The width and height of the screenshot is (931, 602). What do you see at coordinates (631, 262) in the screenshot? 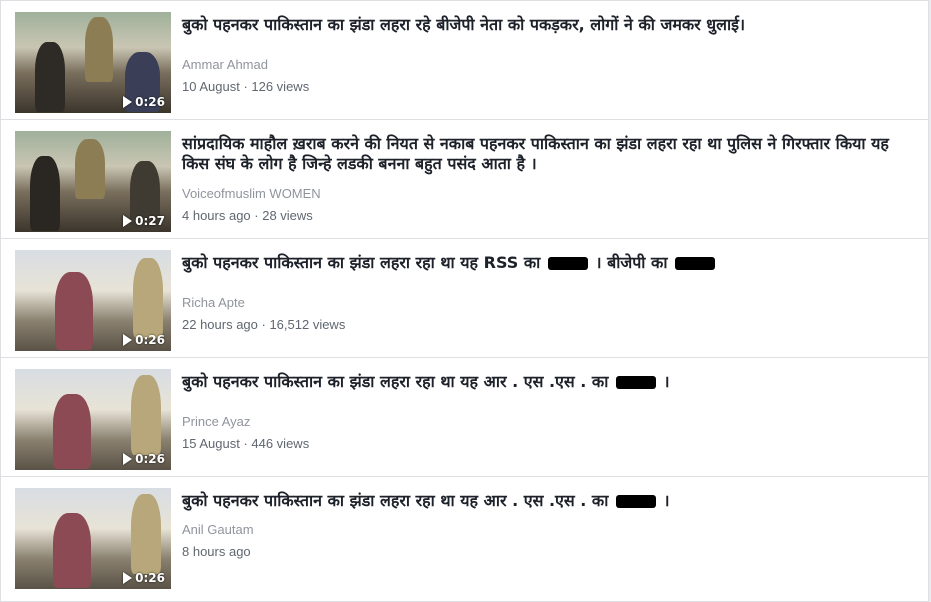
I see `video-title-part: । बीजेपी का` at bounding box center [631, 262].